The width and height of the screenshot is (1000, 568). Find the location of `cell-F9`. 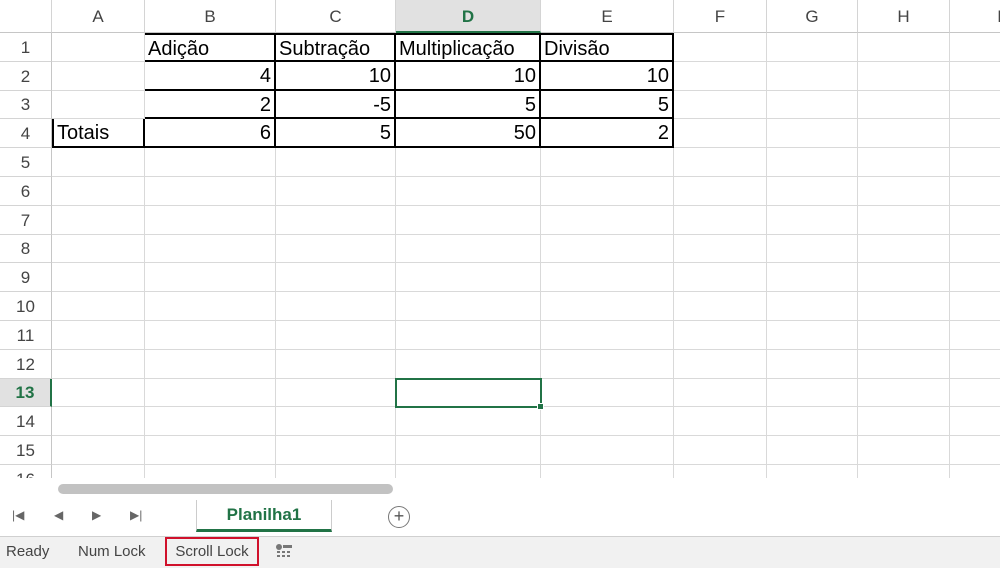

cell-F9 is located at coordinates (720, 277).